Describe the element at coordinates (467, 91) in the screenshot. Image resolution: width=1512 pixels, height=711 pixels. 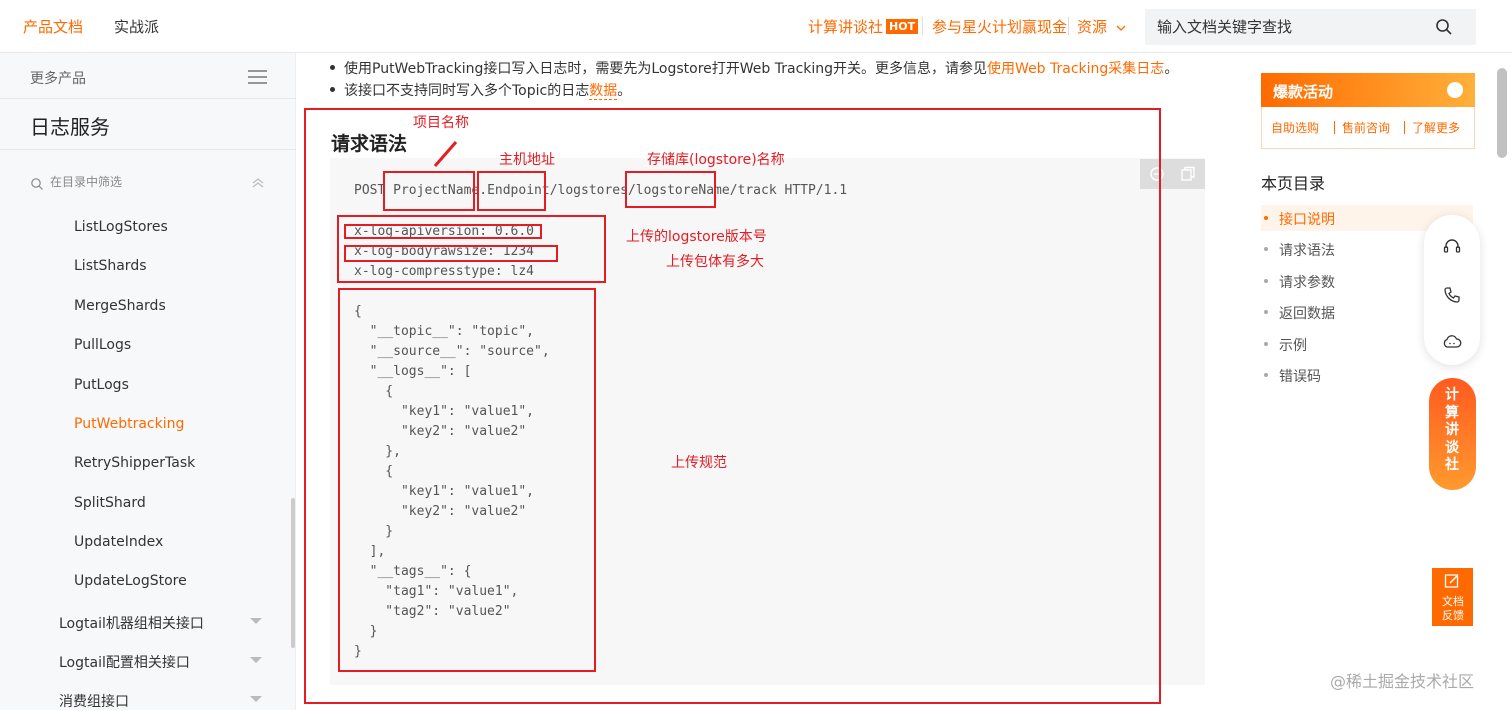
I see `note-text: 该接口不支持同时写入多个Topic的日志` at that location.